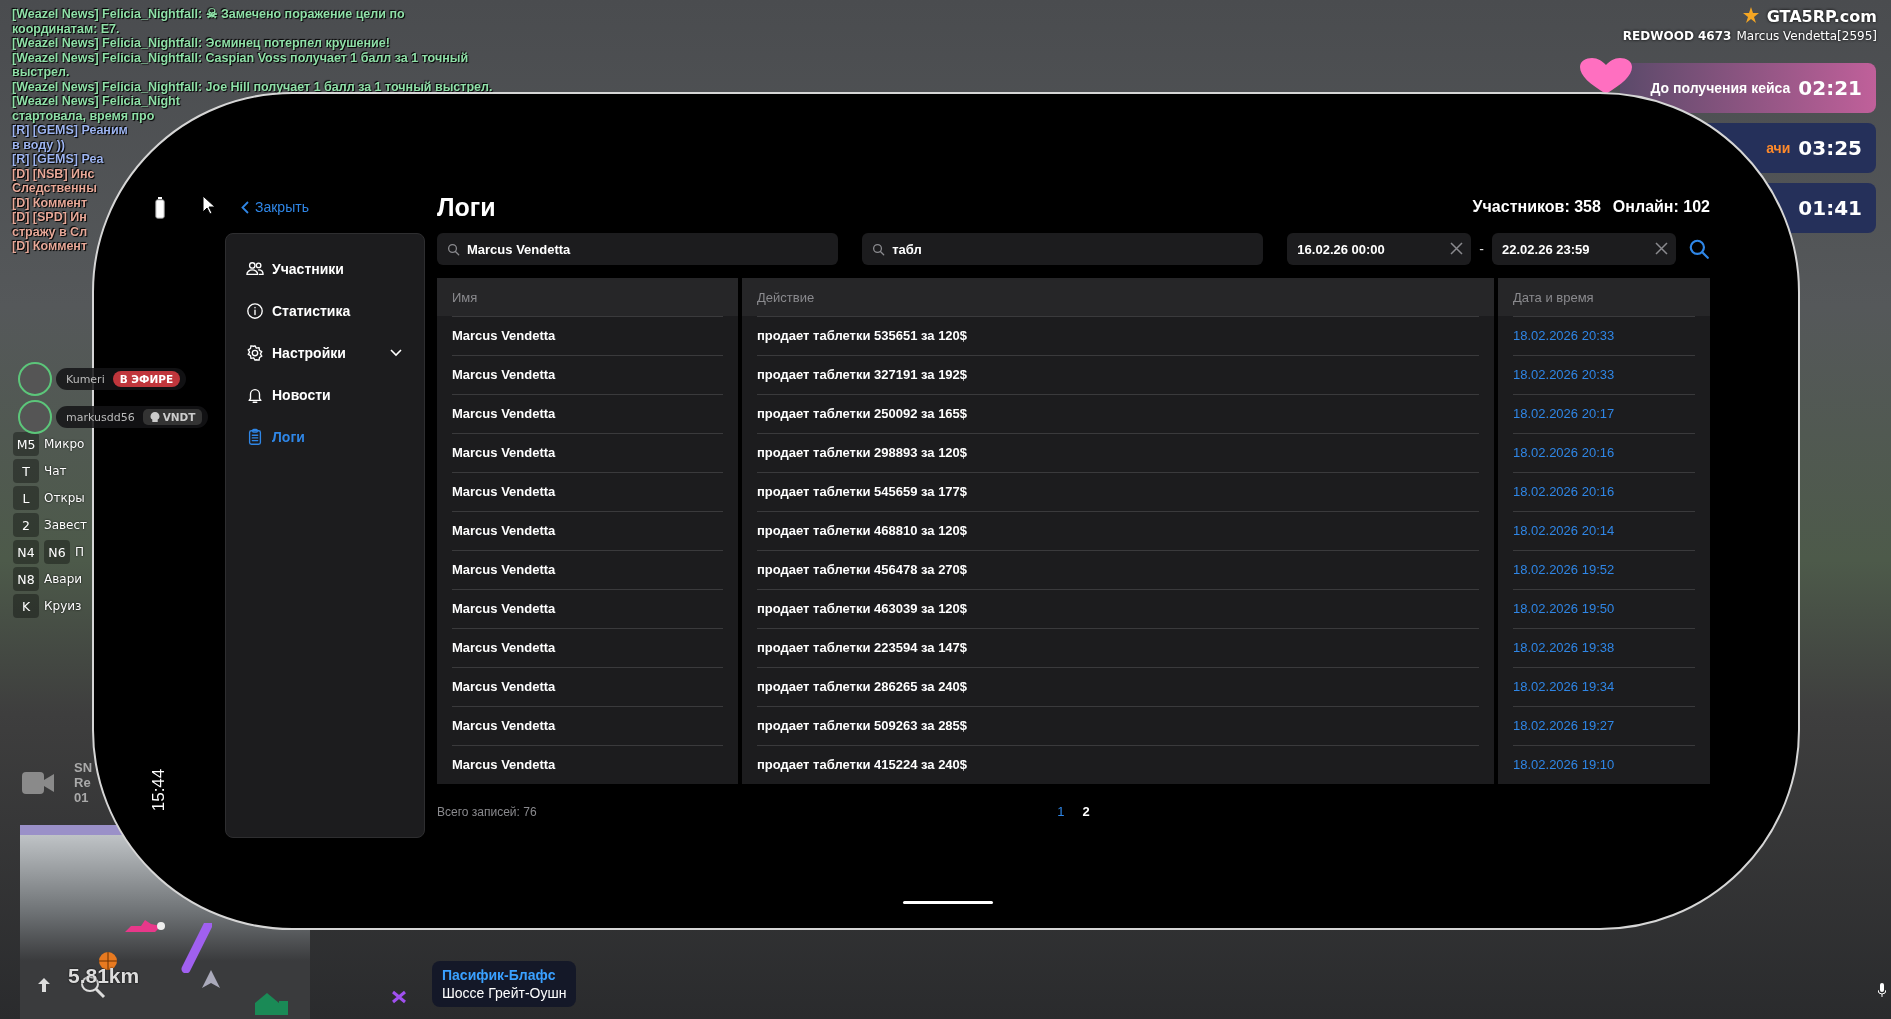 The width and height of the screenshot is (1891, 1019). What do you see at coordinates (1604, 608) in the screenshot?
I see `table-cell: 18.02.2026 19:50` at bounding box center [1604, 608].